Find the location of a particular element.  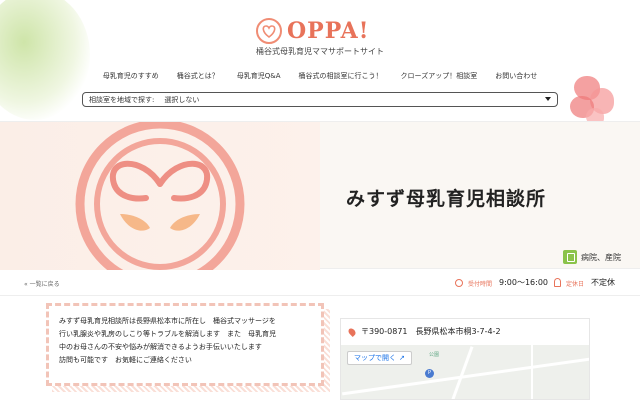

info-bar: « 一覧に戻る 受付時間 9:00～16:00 定休日 不定休 is located at coordinates (320, 283).